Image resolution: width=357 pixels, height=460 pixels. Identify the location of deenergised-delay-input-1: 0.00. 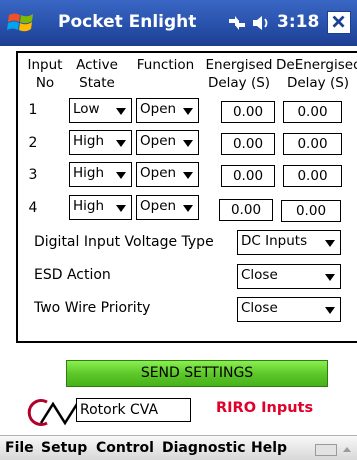
(312, 112).